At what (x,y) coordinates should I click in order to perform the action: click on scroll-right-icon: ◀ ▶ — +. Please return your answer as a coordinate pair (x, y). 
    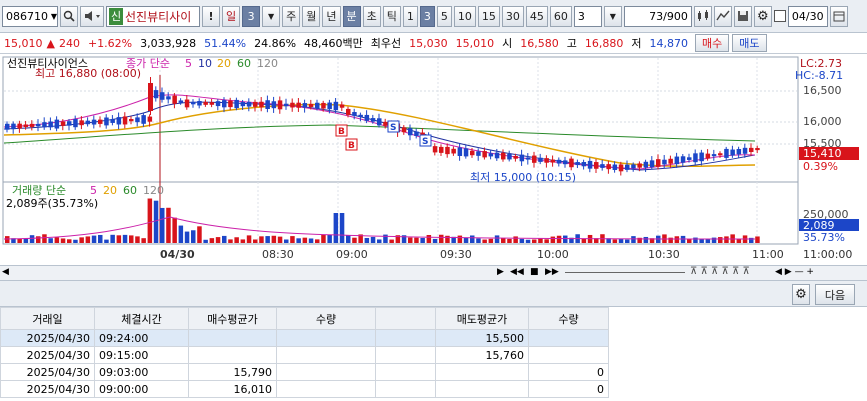
    Looking at the image, I should click on (794, 272).